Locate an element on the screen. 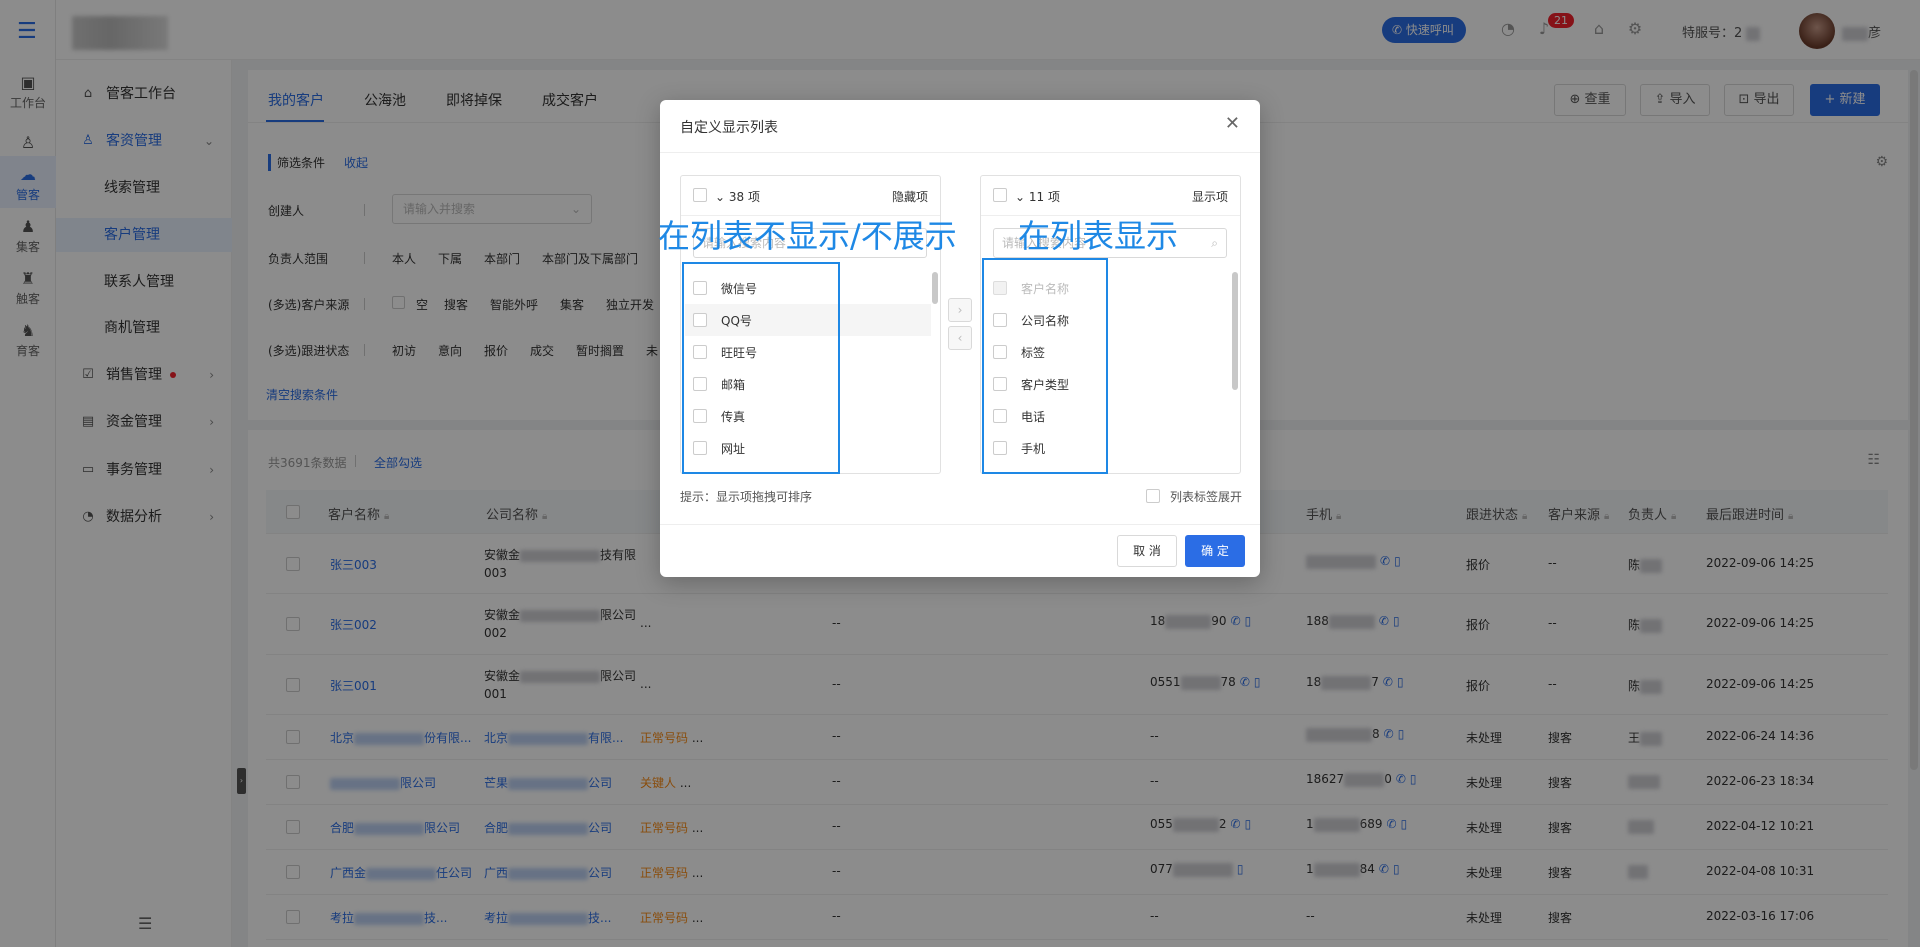  close-icon: ✕ is located at coordinates (1232, 123).